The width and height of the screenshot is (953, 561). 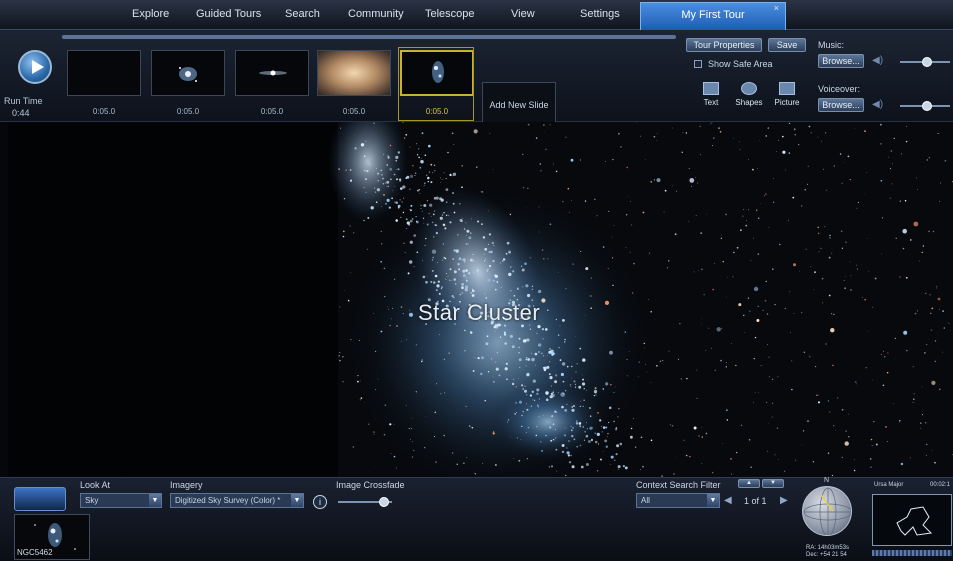 What do you see at coordinates (450, 14) in the screenshot?
I see `menu-telescope: Telescope` at bounding box center [450, 14].